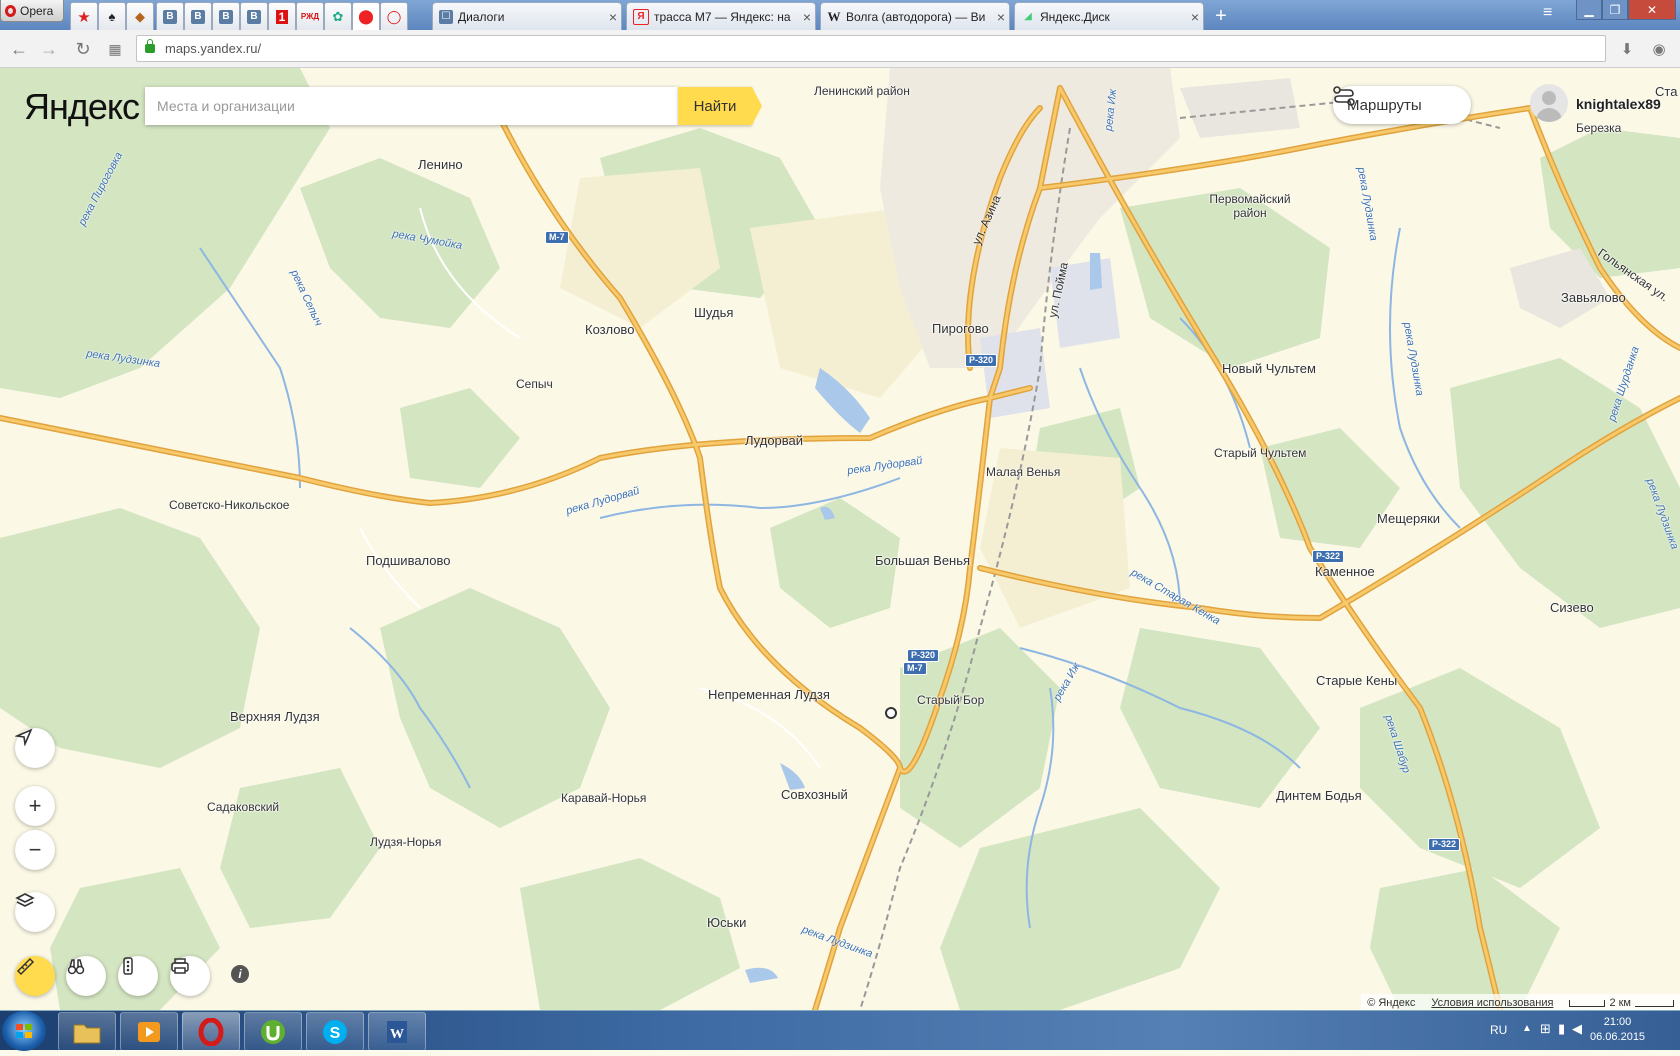  What do you see at coordinates (862, 91) in the screenshot?
I see `place-label: Ленинский район` at bounding box center [862, 91].